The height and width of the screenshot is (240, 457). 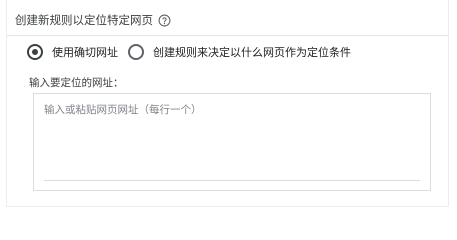 I want to click on radio-option-create-rule: 创建规则来决定以什么网页作为定位条件, so click(x=239, y=52).